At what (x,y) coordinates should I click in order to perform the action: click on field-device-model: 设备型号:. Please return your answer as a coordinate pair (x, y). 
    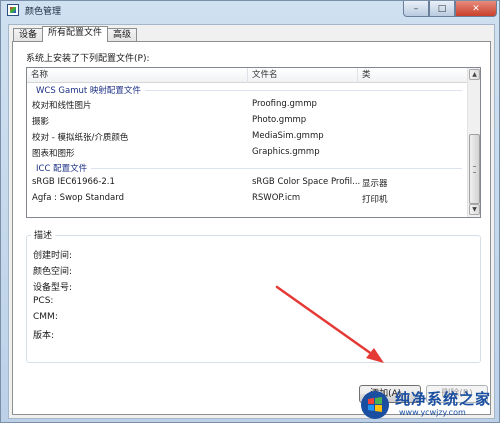
    Looking at the image, I should click on (53, 288).